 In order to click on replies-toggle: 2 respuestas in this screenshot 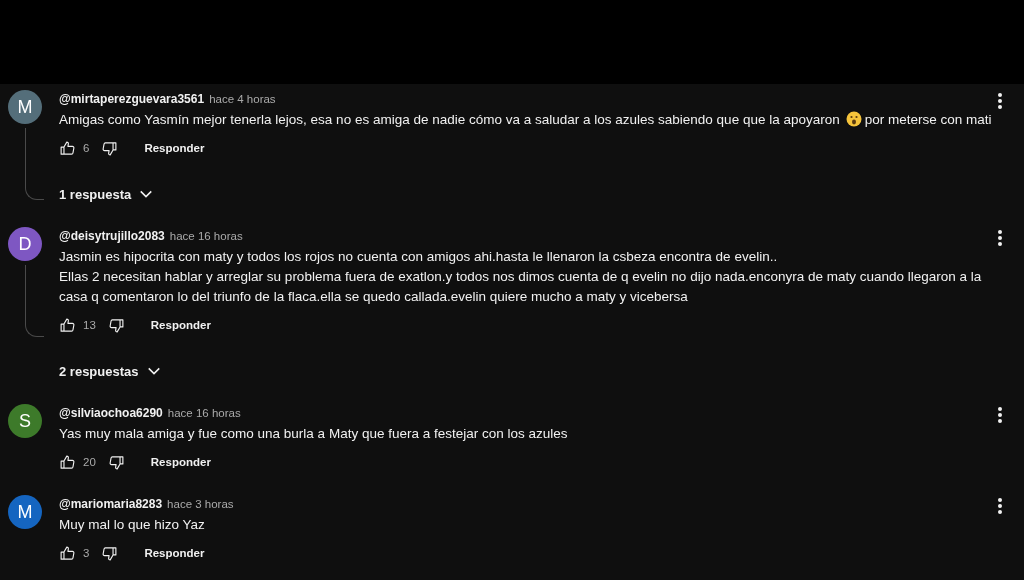, I will do `click(110, 371)`.